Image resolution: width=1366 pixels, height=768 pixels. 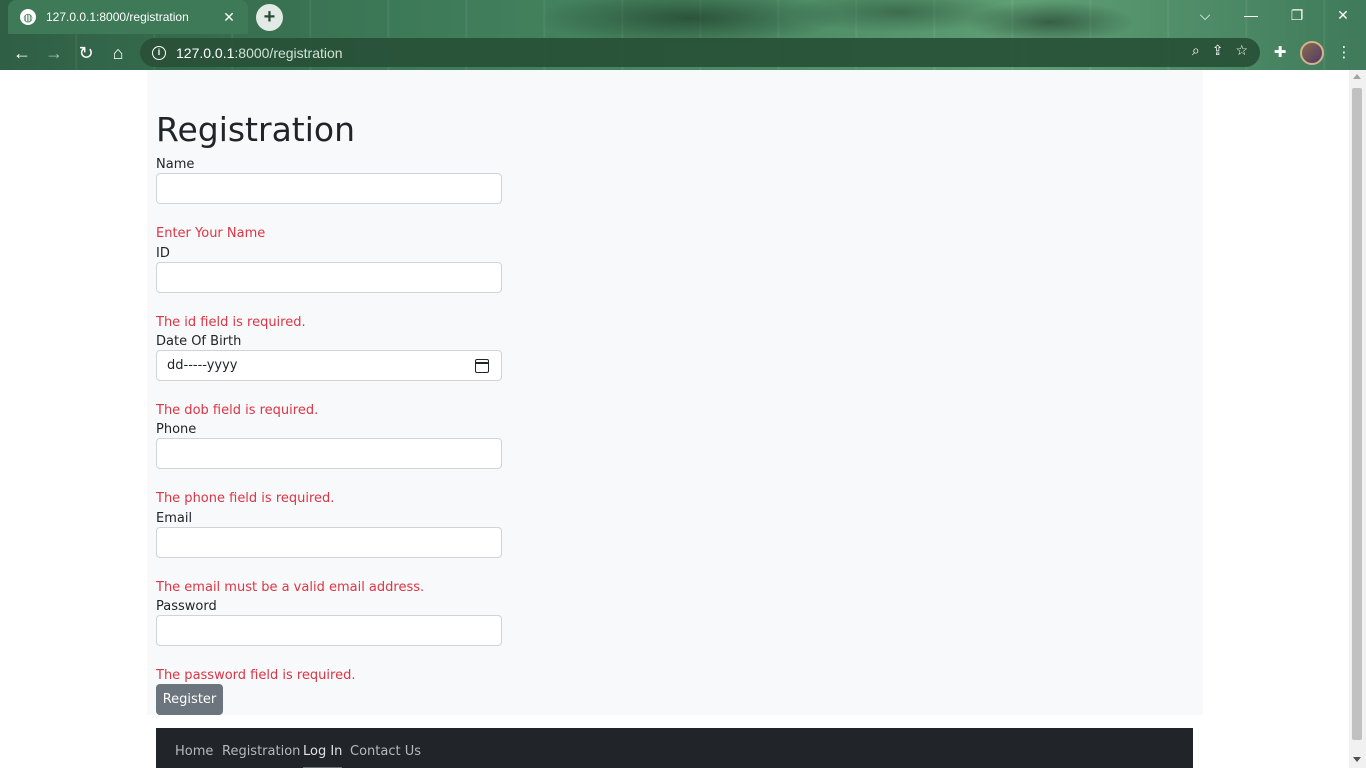 What do you see at coordinates (269, 17) in the screenshot?
I see `new-tab-button: +` at bounding box center [269, 17].